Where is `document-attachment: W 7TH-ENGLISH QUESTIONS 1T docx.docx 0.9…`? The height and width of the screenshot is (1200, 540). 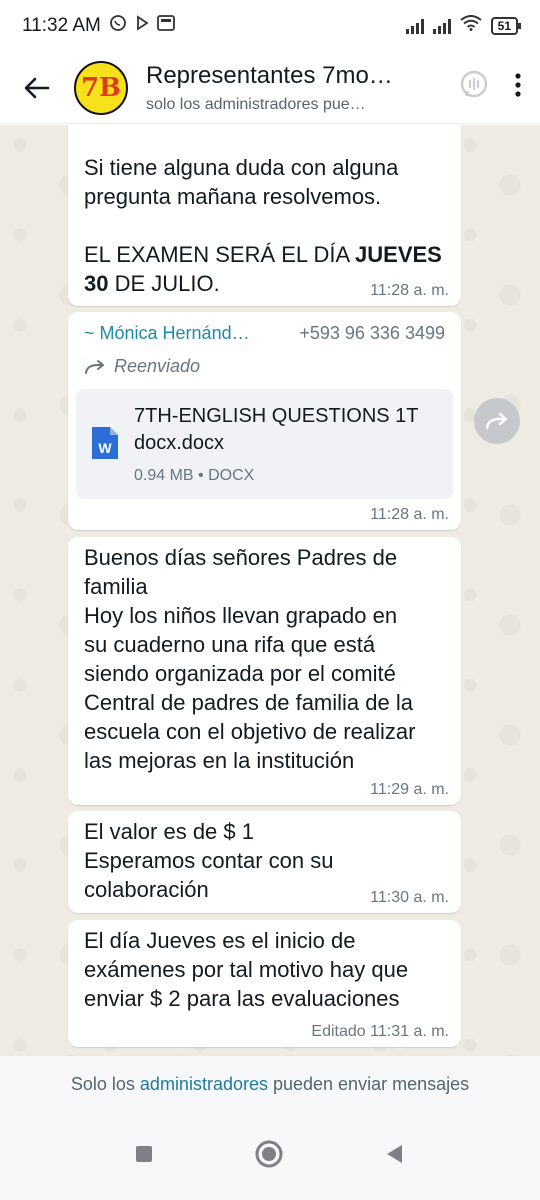
document-attachment: W 7TH-ENGLISH QUESTIONS 1T docx.docx 0.9… is located at coordinates (264, 444).